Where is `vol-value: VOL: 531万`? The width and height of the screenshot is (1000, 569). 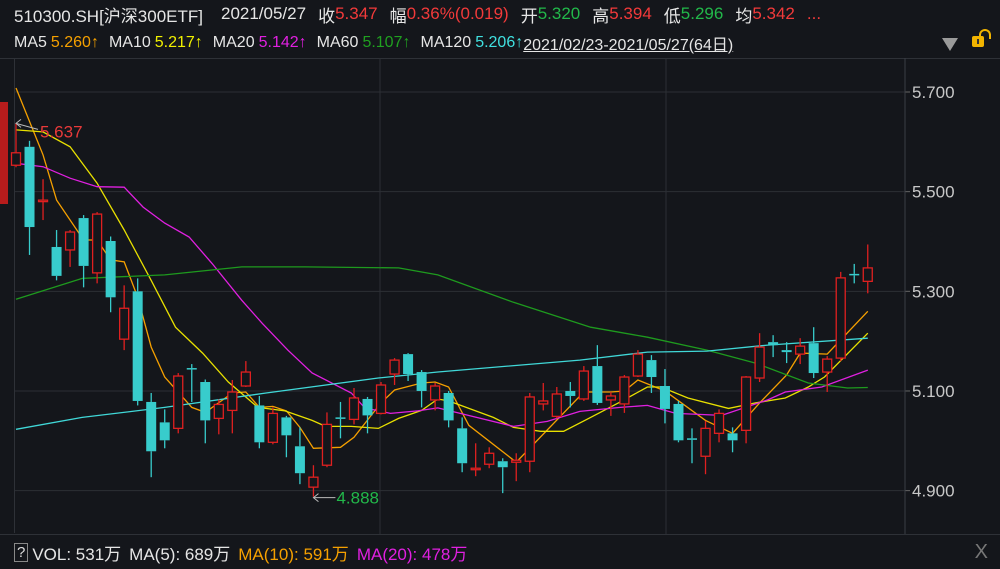
vol-value: VOL: 531万 is located at coordinates (77, 554).